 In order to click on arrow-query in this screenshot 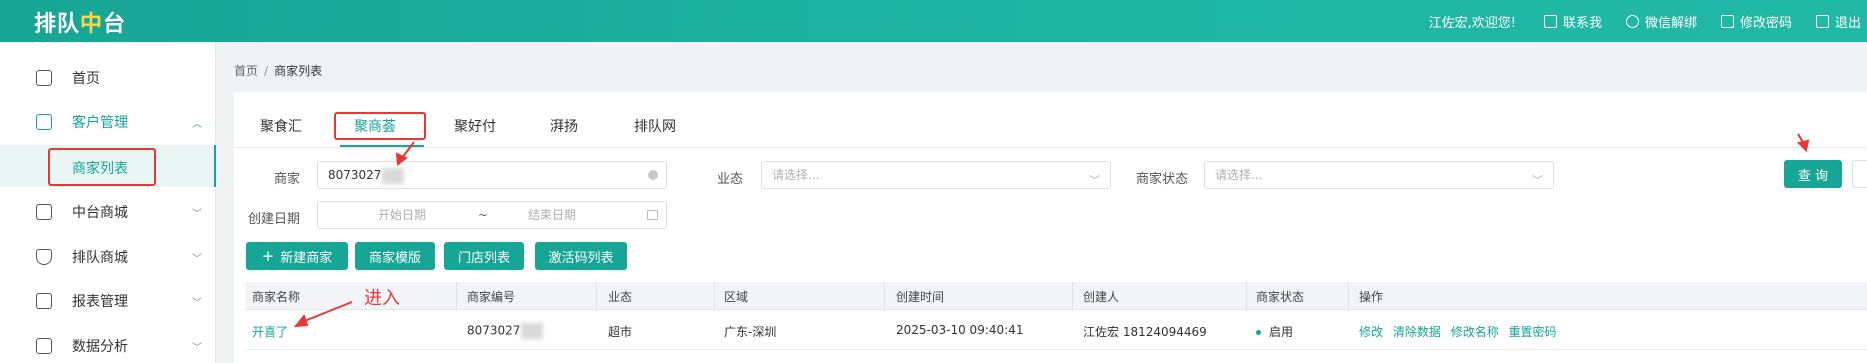, I will do `click(1803, 142)`.